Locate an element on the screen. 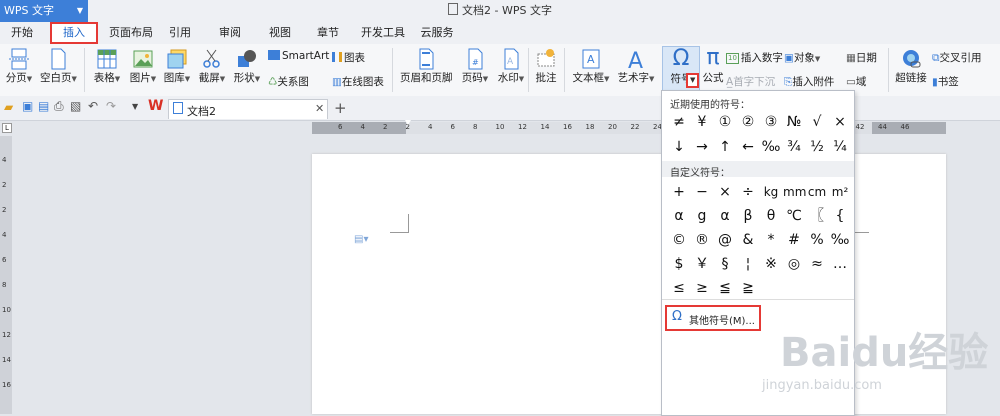 The height and width of the screenshot is (416, 1000). header-footer-button: 页眉和页脚 is located at coordinates (426, 66).